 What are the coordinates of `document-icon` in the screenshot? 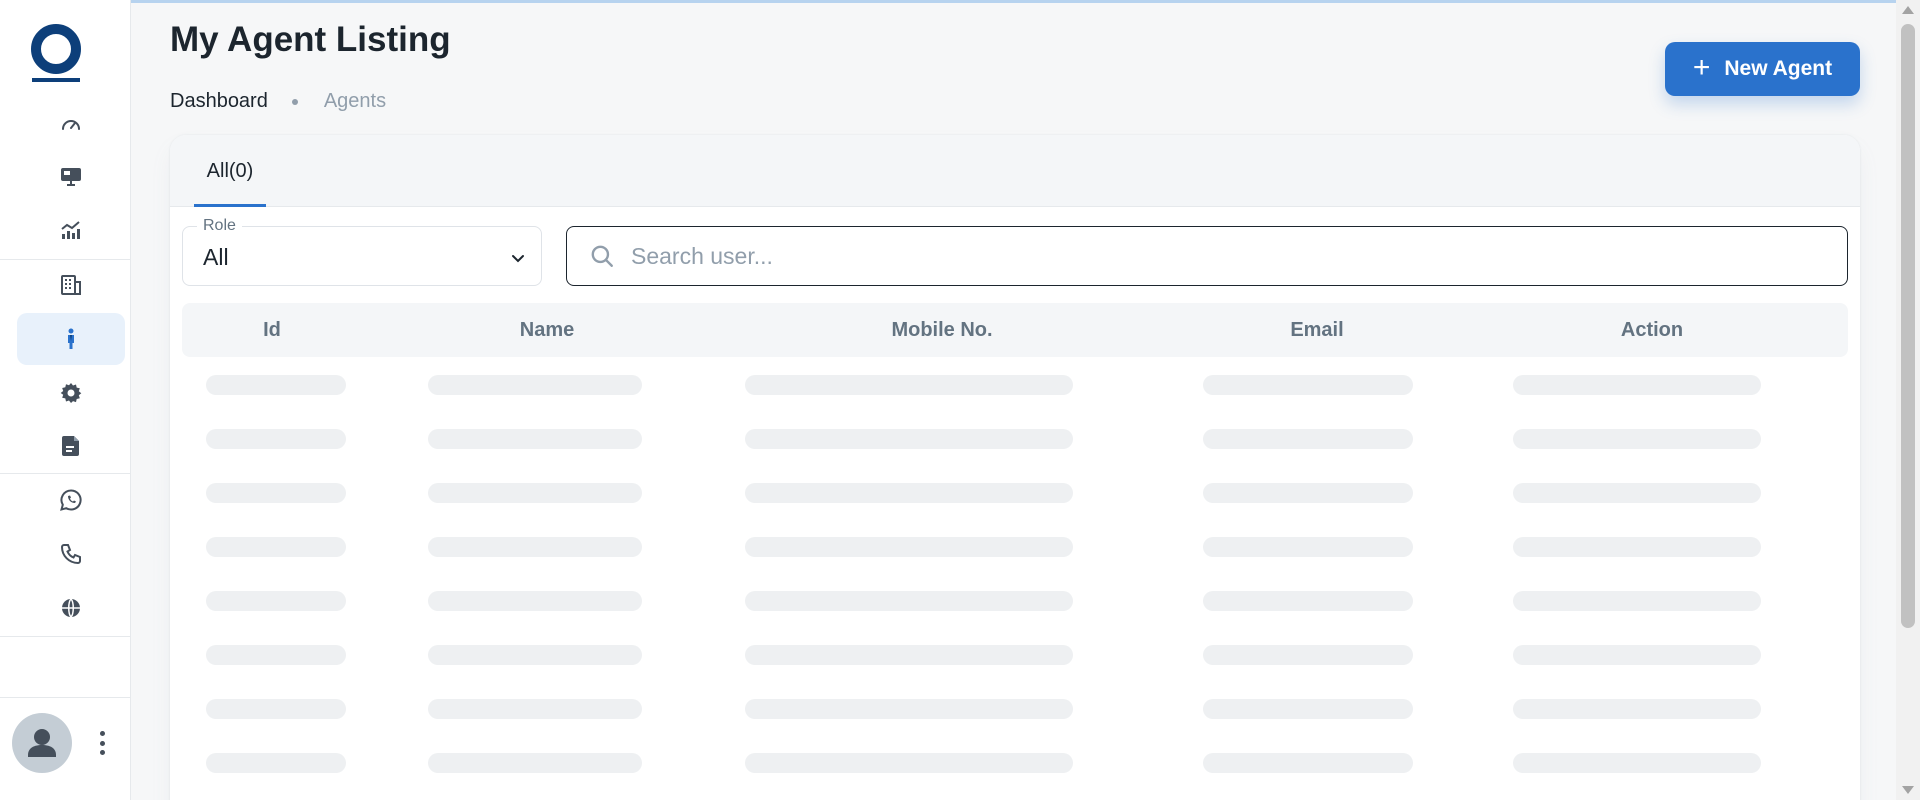 It's located at (70, 446).